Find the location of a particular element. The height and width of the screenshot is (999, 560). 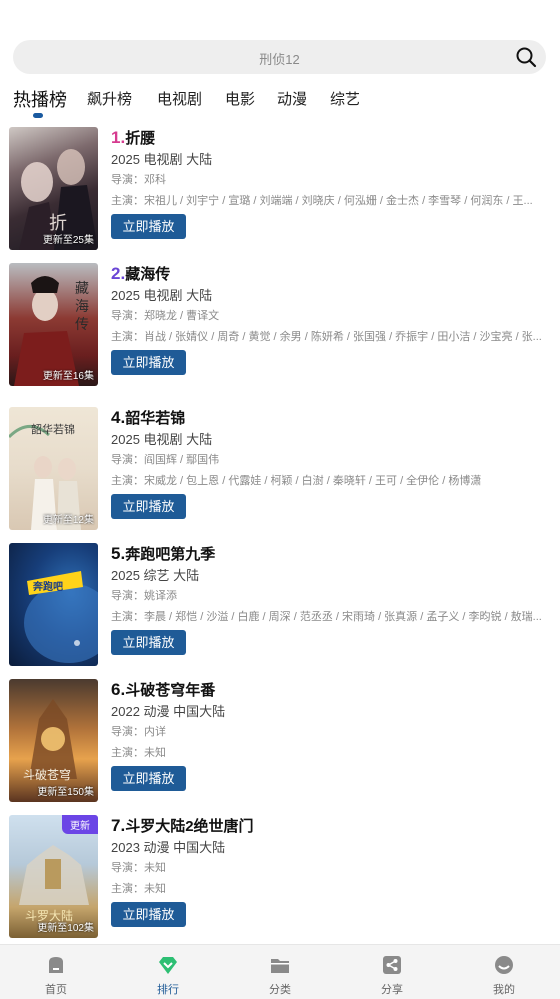

item-title: 2.藏海传 is located at coordinates (333, 274).